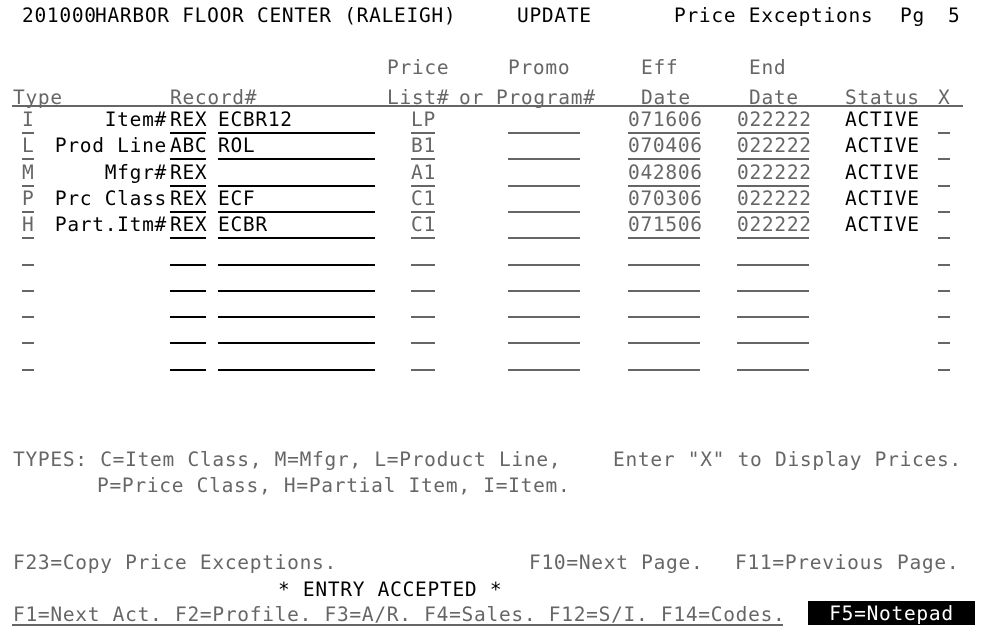 The height and width of the screenshot is (633, 983). What do you see at coordinates (774, 172) in the screenshot?
I see `row-2-end-date-input: 022222` at bounding box center [774, 172].